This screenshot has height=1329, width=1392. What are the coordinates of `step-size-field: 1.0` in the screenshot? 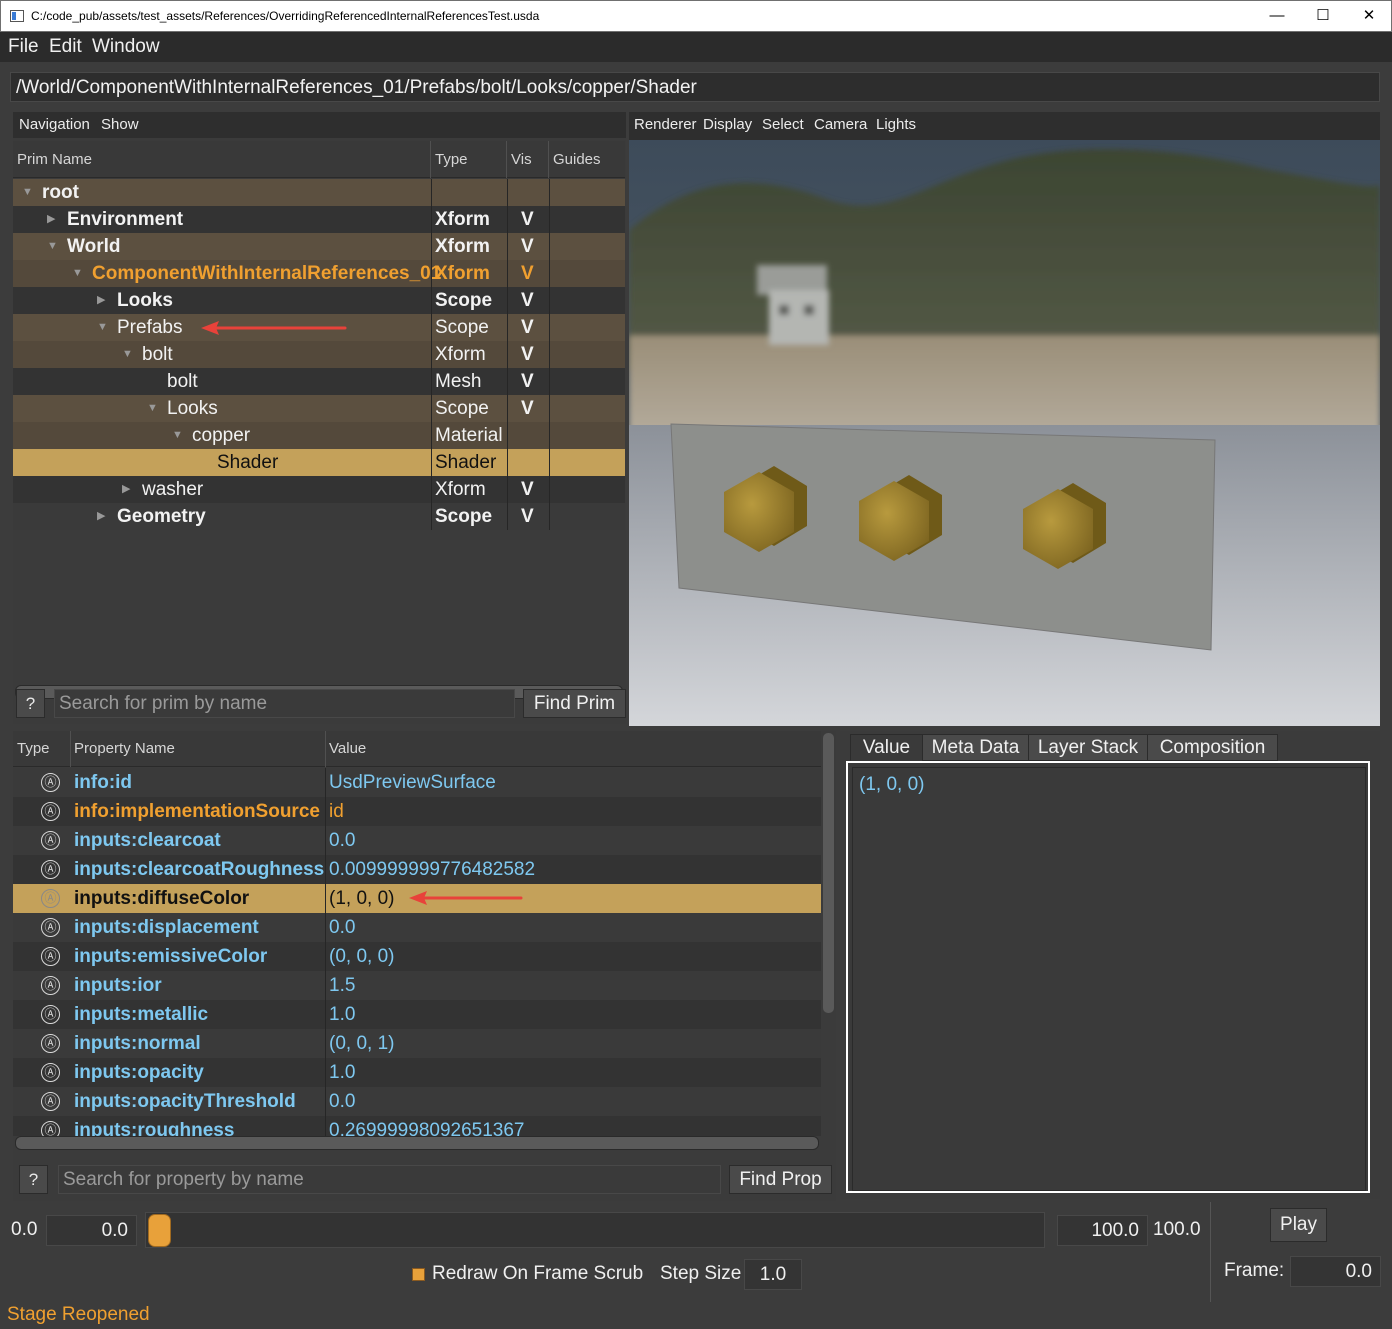 It's located at (773, 1274).